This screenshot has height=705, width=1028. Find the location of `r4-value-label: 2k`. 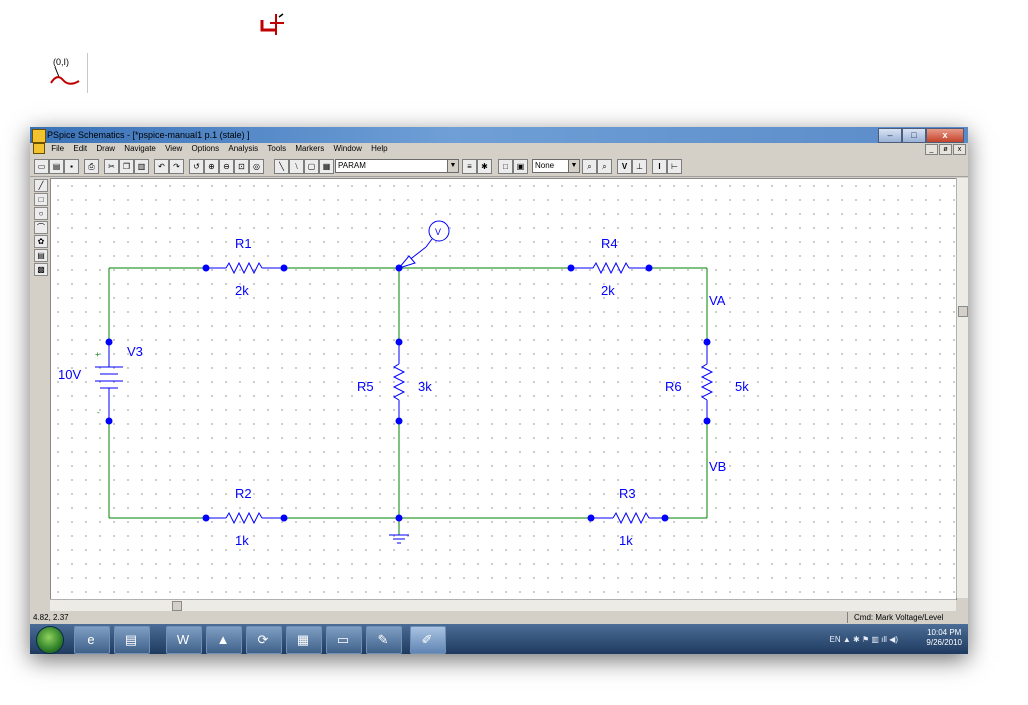

r4-value-label: 2k is located at coordinates (608, 290).